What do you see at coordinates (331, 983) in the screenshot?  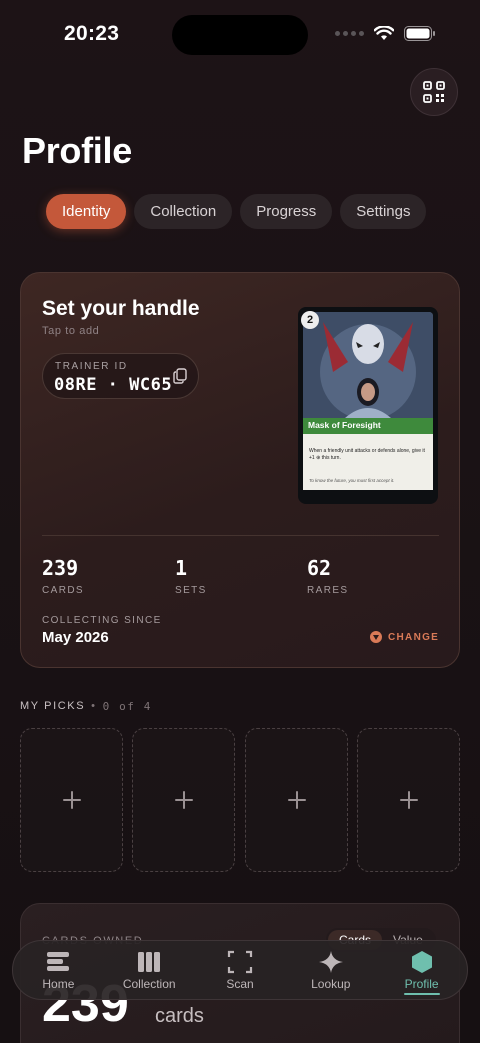 I see `nav-label: Lookup` at bounding box center [331, 983].